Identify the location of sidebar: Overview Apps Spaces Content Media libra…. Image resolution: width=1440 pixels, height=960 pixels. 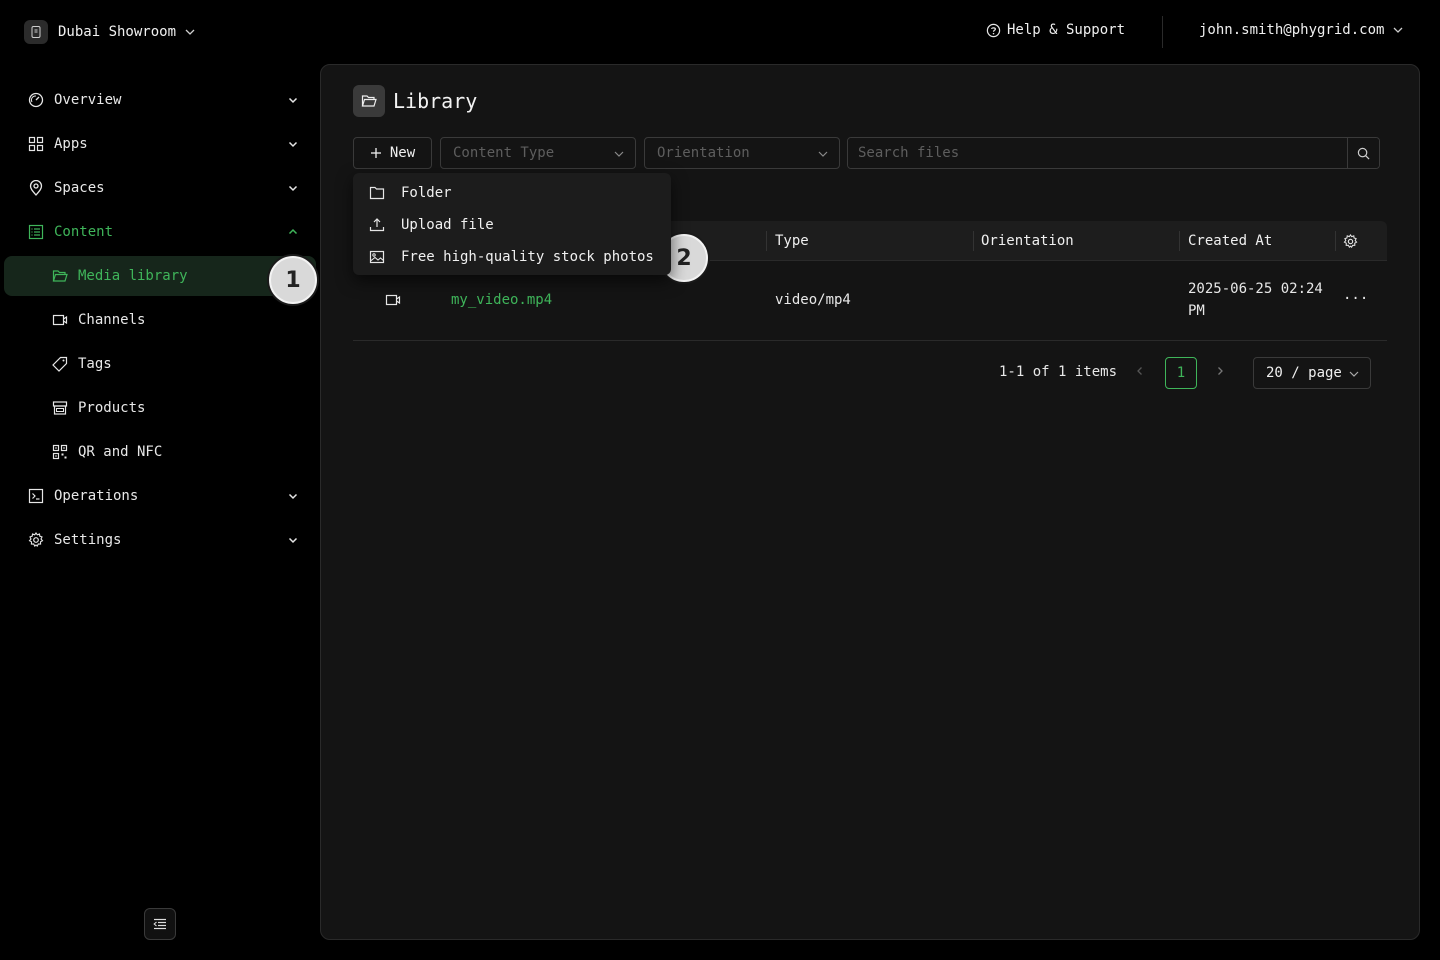
(160, 320).